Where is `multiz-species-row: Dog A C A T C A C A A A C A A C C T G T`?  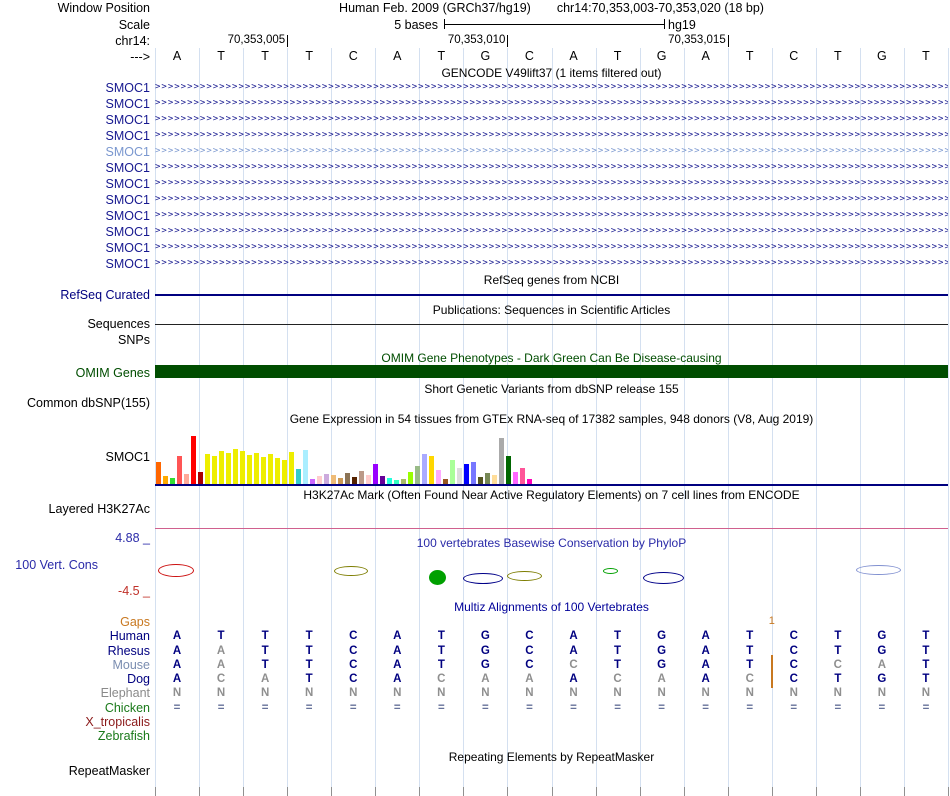 multiz-species-row: Dog A C A T C A C A A A C A A C C T G T is located at coordinates (475, 679).